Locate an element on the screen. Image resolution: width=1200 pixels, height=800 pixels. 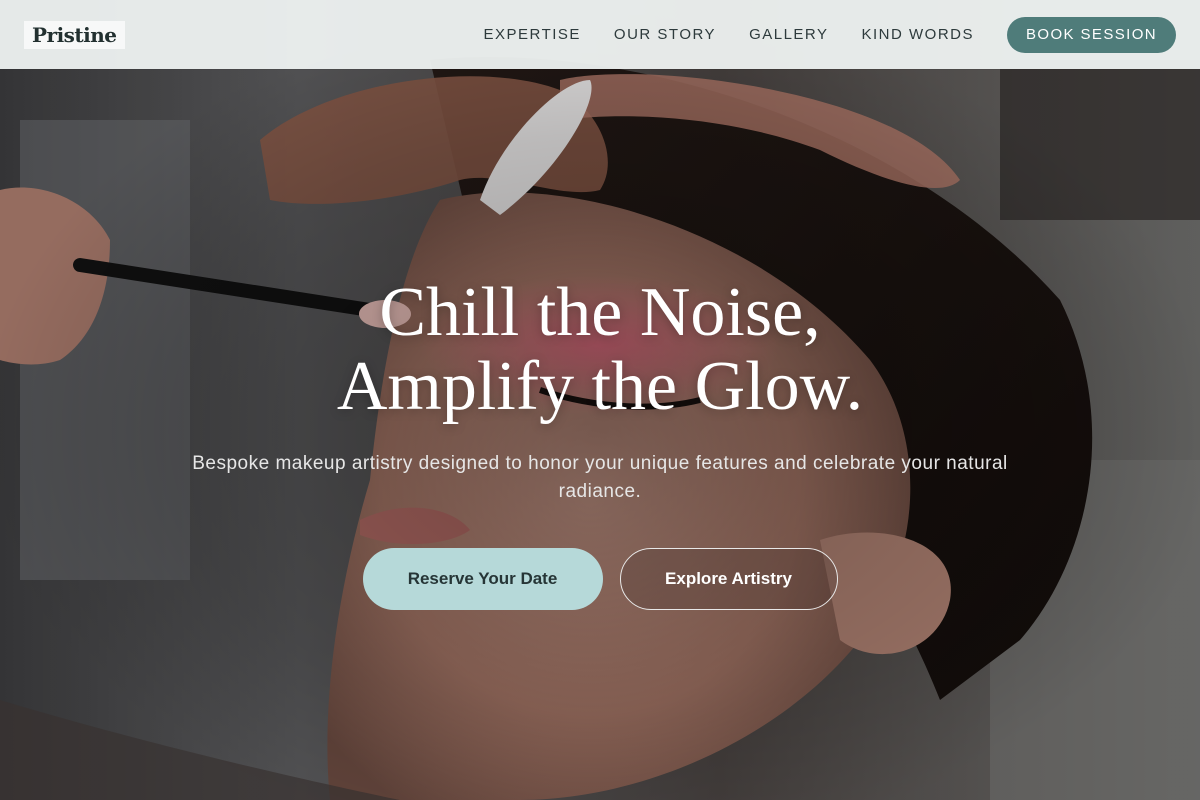
nav-link-kind-words: KIND WORDS is located at coordinates (918, 34).